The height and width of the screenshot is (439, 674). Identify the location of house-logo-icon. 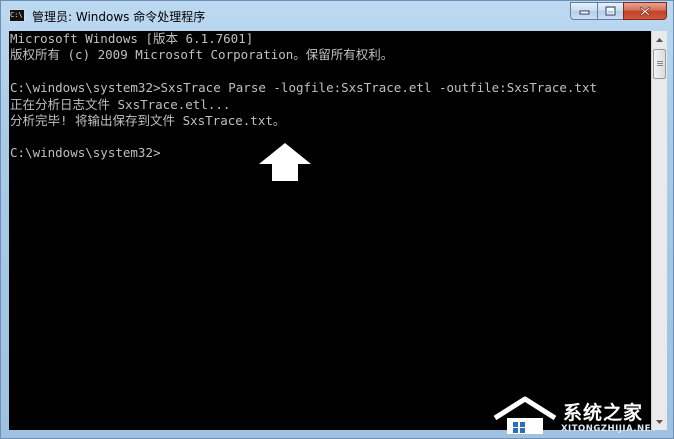
(525, 415).